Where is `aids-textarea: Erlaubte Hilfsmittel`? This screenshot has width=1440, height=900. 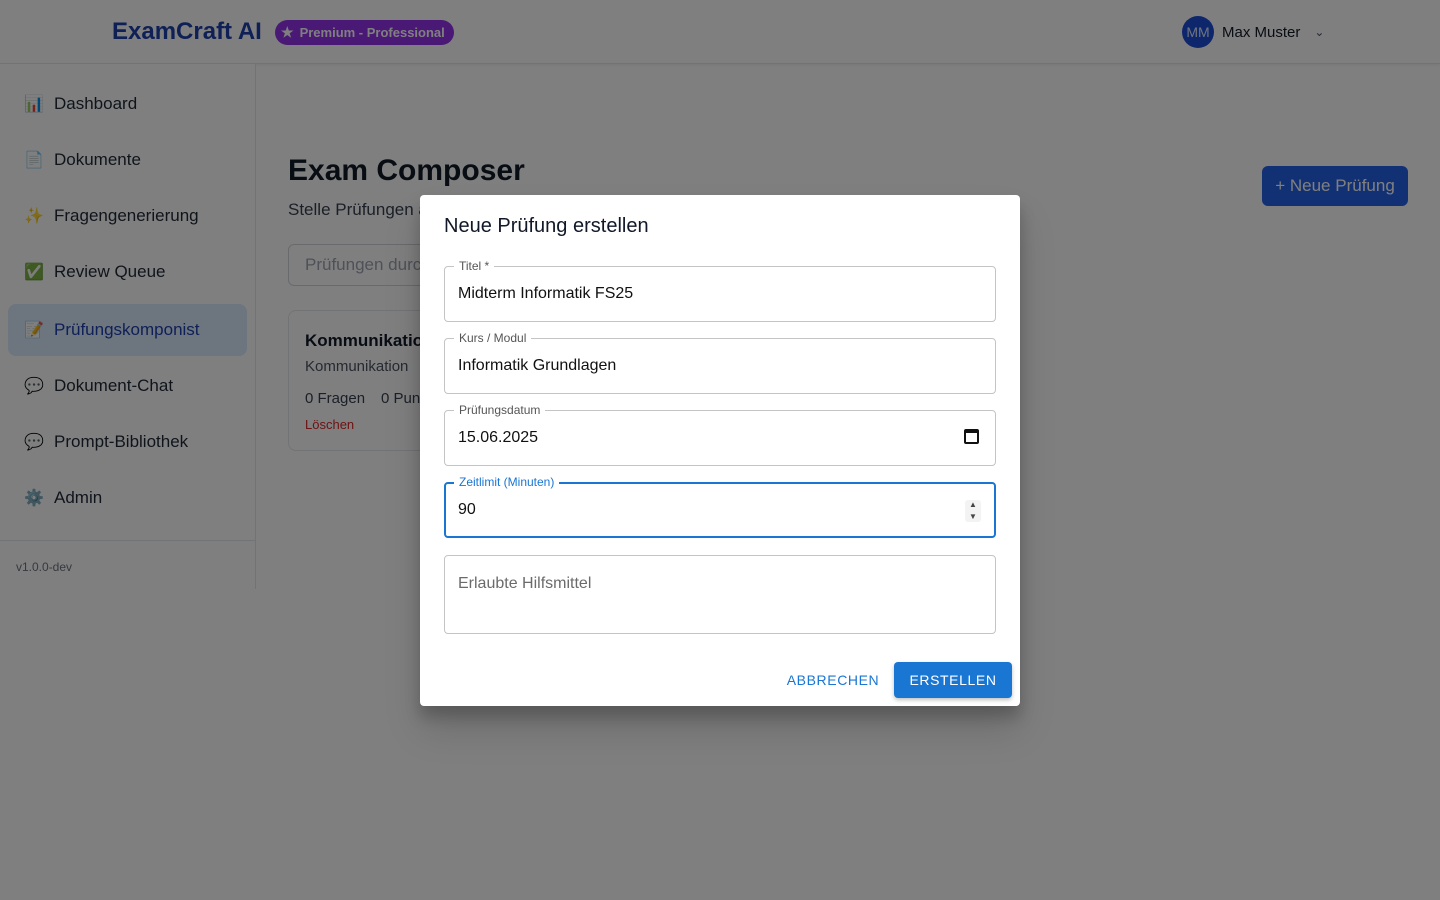 aids-textarea: Erlaubte Hilfsmittel is located at coordinates (720, 594).